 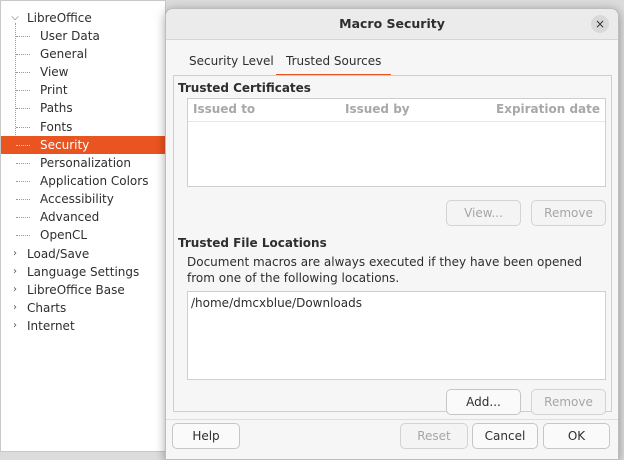 I want to click on column-issued-by: Issued by, so click(x=377, y=109).